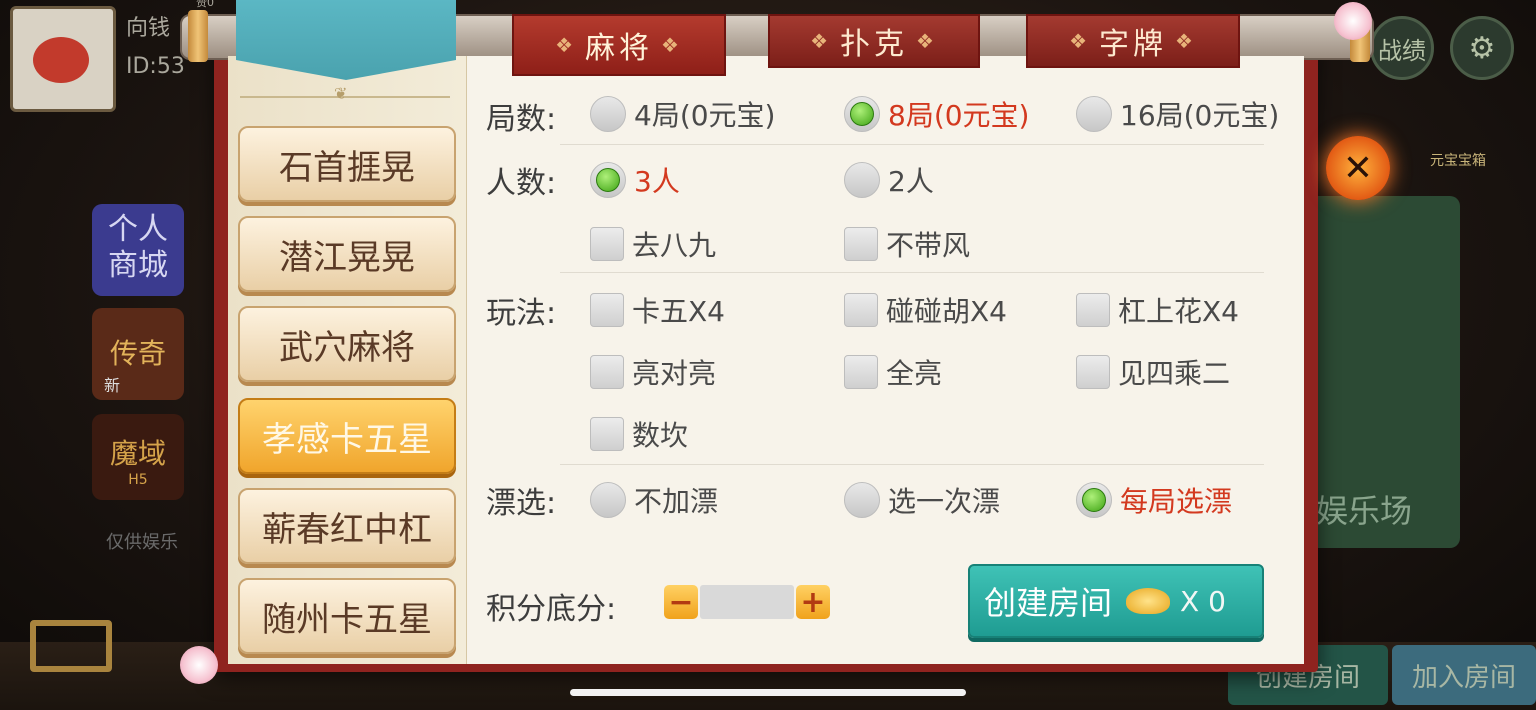 Image resolution: width=1536 pixels, height=710 pixels. I want to click on rule-kawu: 卡五X4, so click(657, 310).